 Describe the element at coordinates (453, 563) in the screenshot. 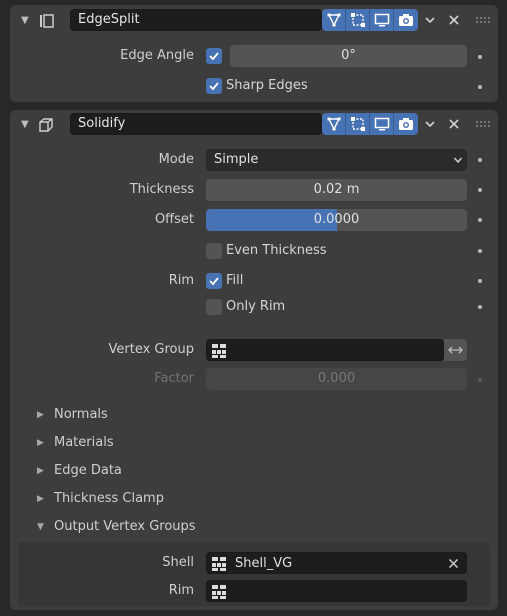

I see `clear-icon` at that location.